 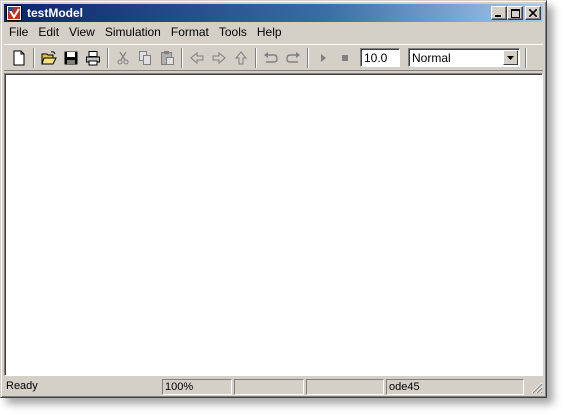 I want to click on paste-button, so click(x=167, y=58).